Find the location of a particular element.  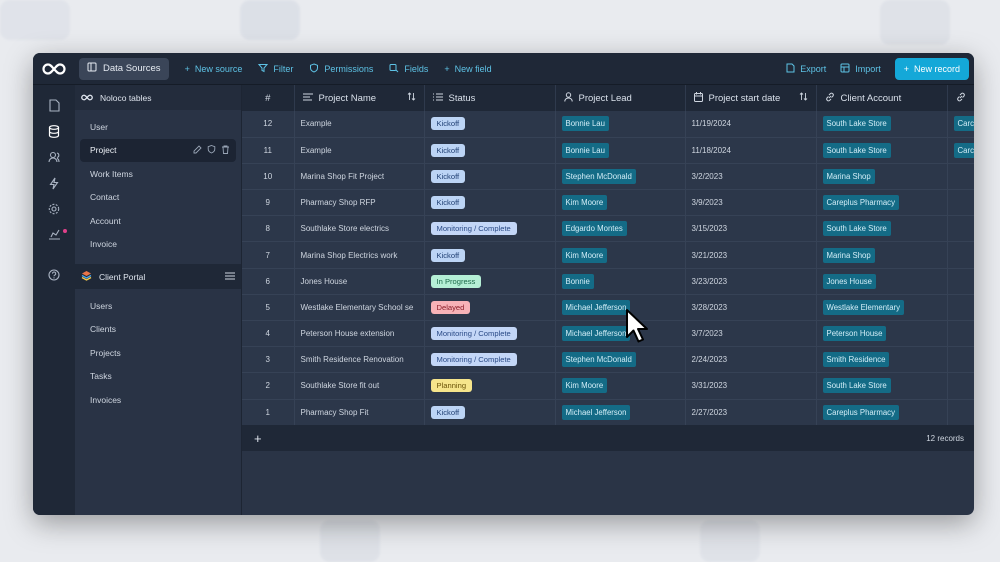

lightning-icon is located at coordinates (54, 183).